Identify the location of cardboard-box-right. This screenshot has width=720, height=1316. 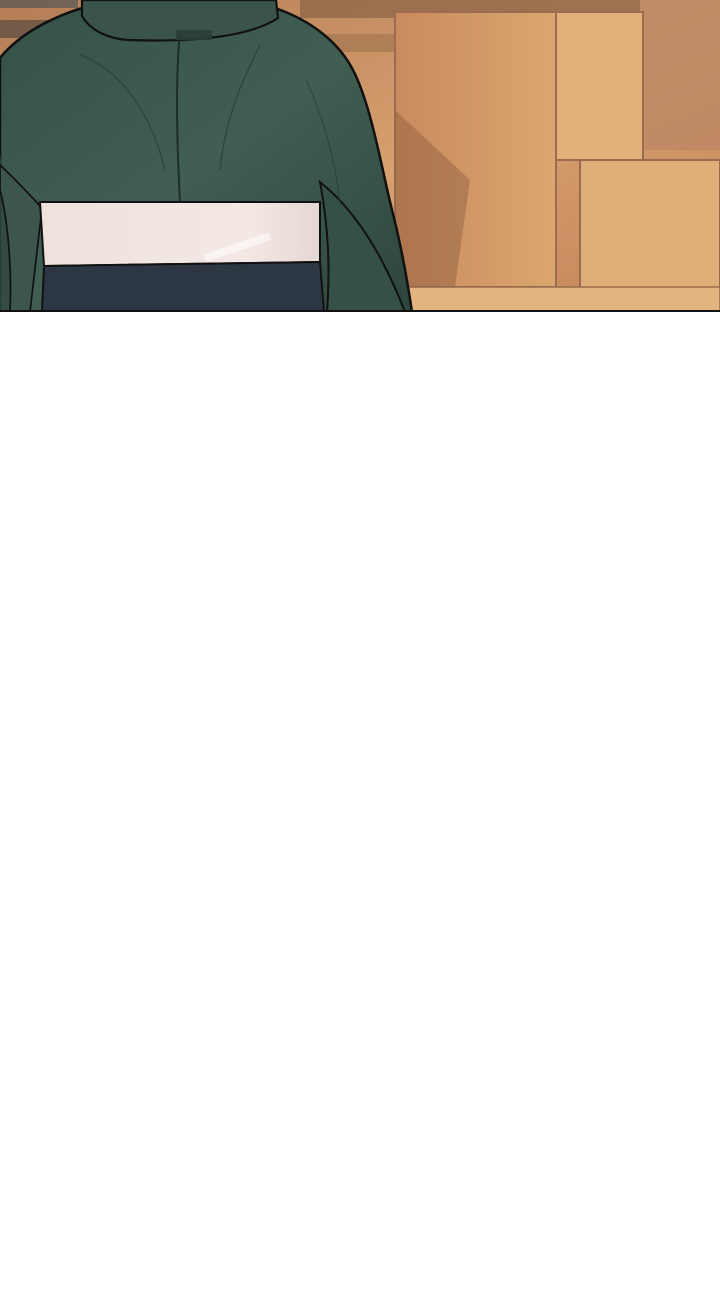
(649, 231).